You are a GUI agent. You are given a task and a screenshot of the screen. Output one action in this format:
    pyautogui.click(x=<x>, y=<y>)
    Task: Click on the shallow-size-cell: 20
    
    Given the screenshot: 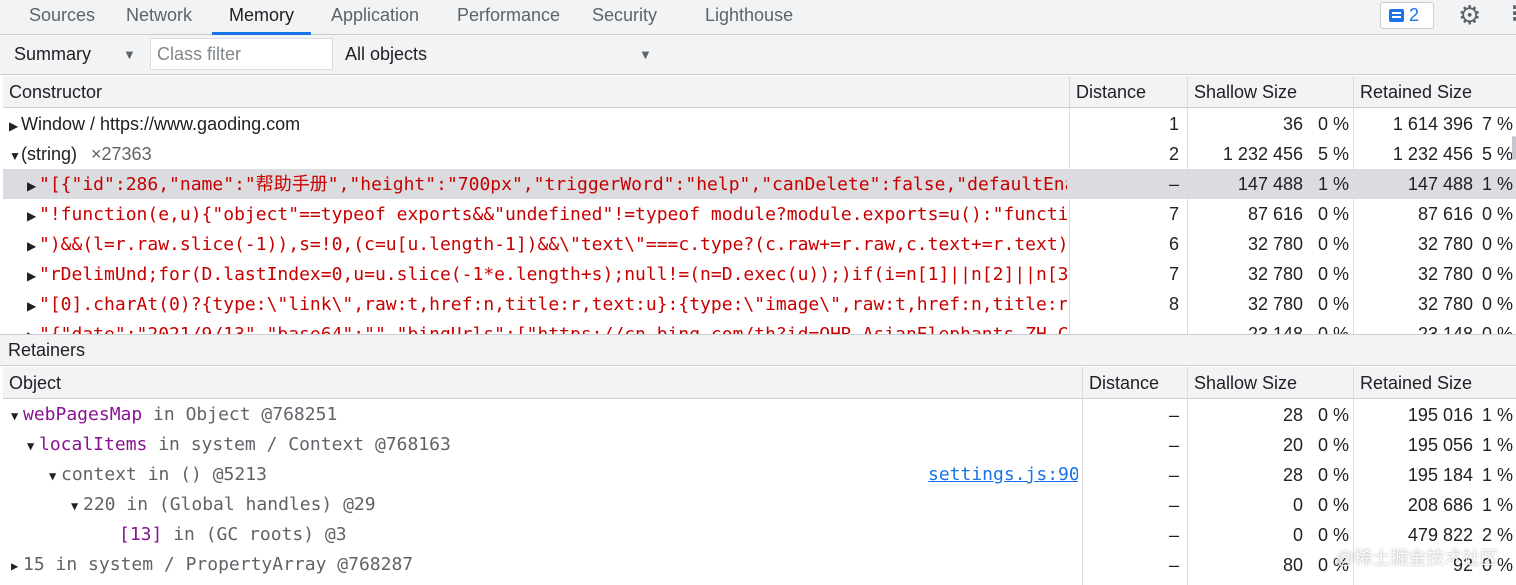 What is the action you would take?
    pyautogui.click(x=1292, y=445)
    